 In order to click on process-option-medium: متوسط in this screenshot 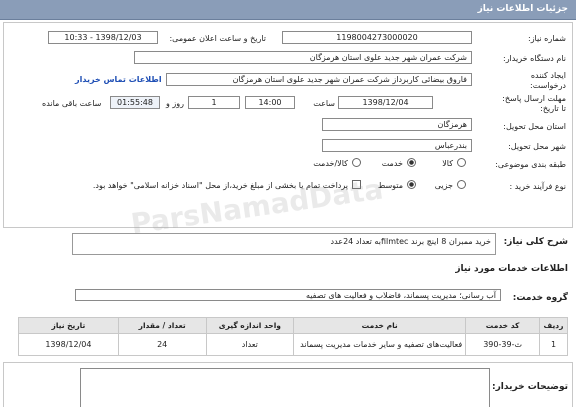, I will do `click(390, 185)`.